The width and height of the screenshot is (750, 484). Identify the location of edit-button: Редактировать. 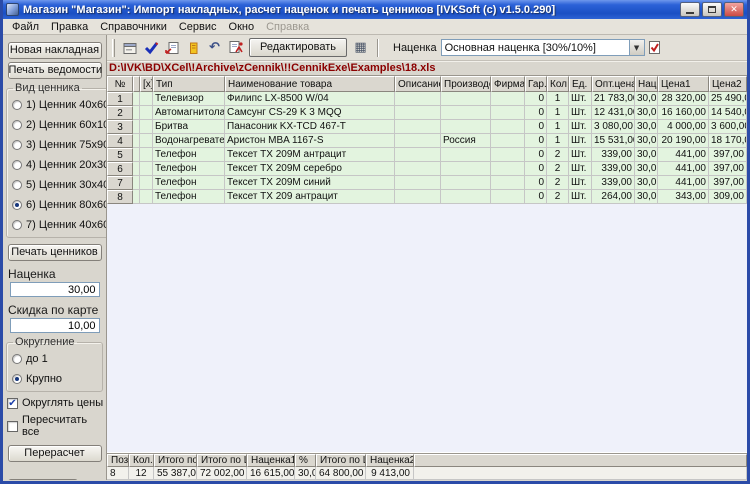
(298, 47).